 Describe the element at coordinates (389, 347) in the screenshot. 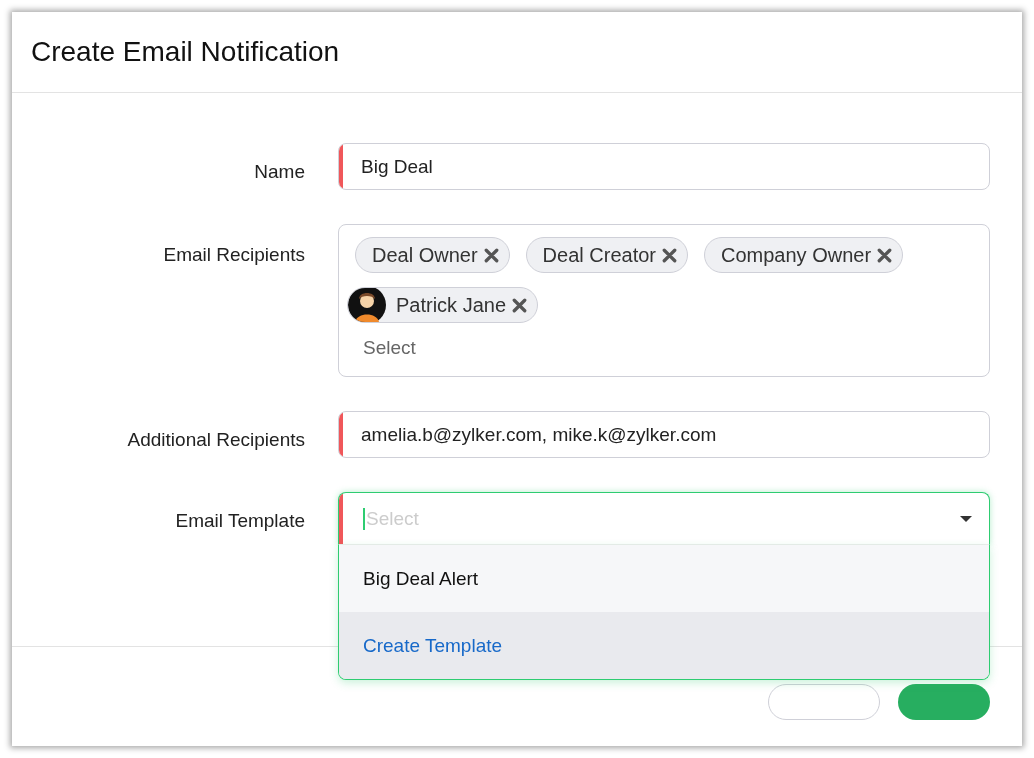

I see `select-placeholder: Select` at that location.